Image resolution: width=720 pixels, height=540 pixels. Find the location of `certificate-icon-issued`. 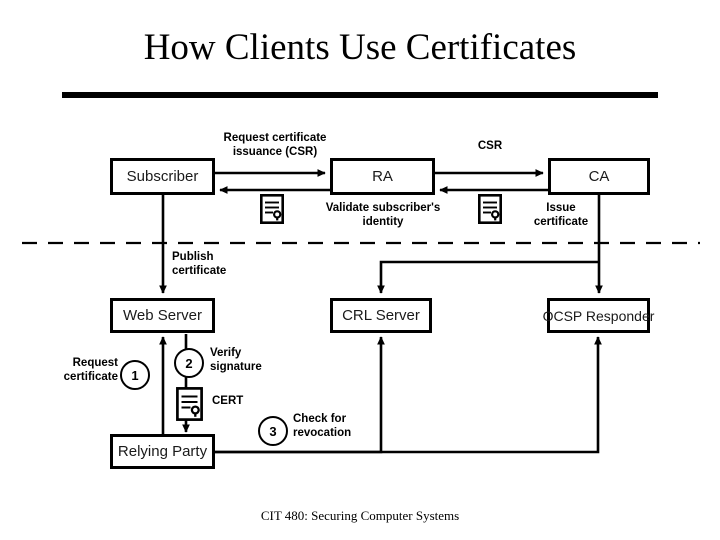

certificate-icon-issued is located at coordinates (490, 209).